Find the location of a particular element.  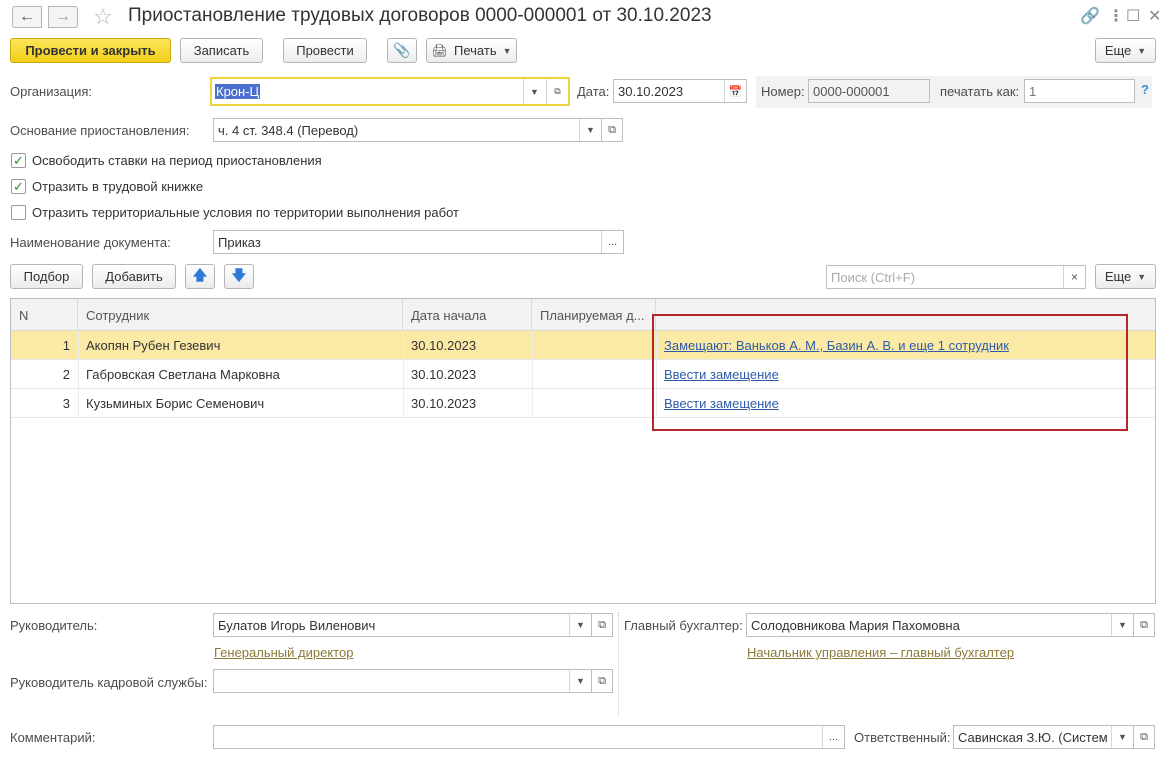

help-icon: ? is located at coordinates (1145, 89).